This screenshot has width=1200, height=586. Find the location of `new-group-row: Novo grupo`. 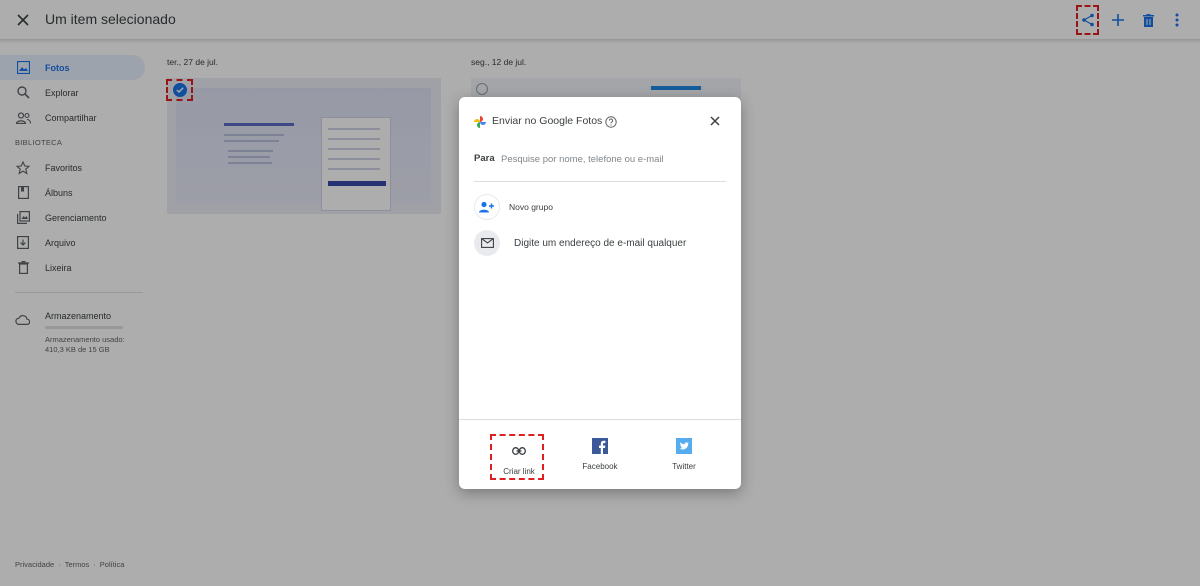

new-group-row: Novo grupo is located at coordinates (513, 207).